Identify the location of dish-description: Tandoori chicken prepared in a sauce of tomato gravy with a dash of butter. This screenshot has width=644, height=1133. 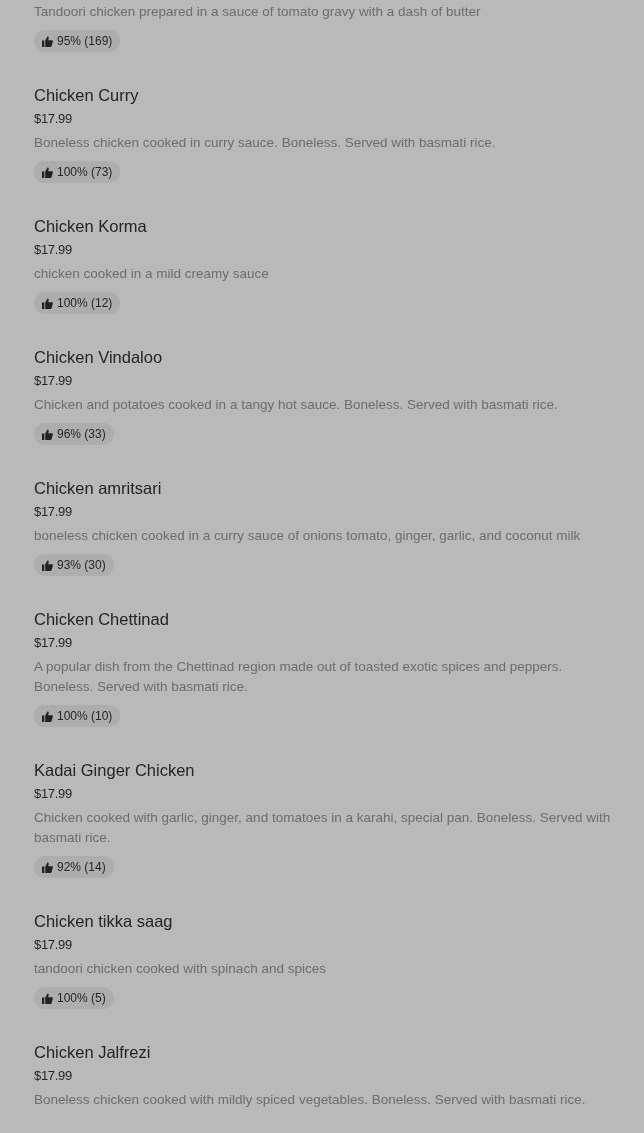
(258, 12).